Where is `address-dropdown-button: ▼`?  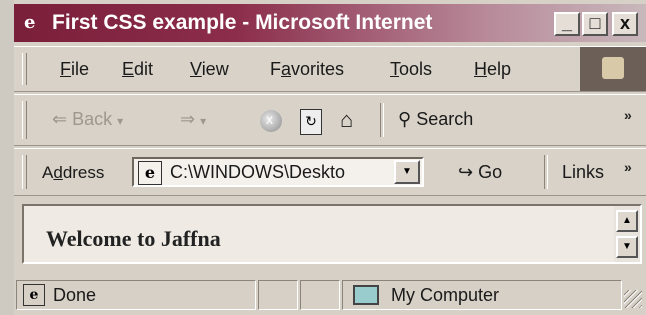 address-dropdown-button: ▼ is located at coordinates (407, 172).